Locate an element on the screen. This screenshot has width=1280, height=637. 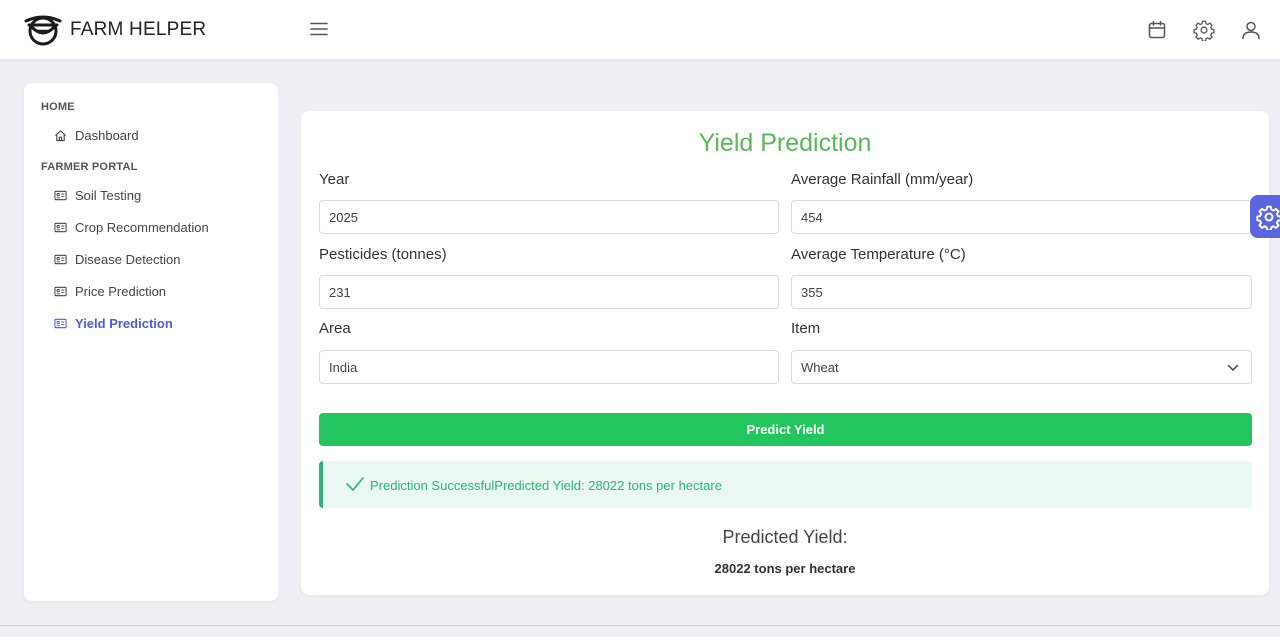
sidebar-item-disease-detection: Disease Detection is located at coordinates (117, 259).